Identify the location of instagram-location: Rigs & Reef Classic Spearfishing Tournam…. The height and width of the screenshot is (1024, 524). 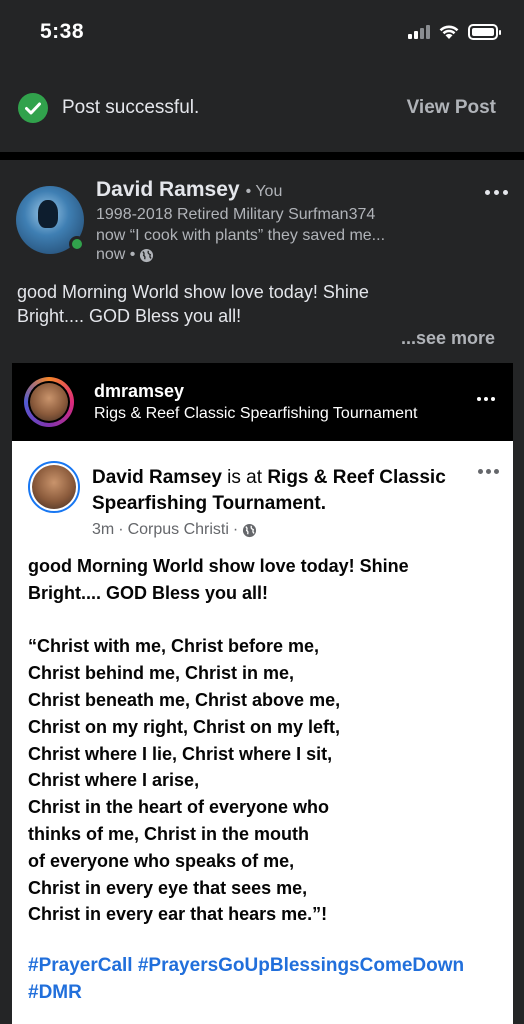
(255, 414).